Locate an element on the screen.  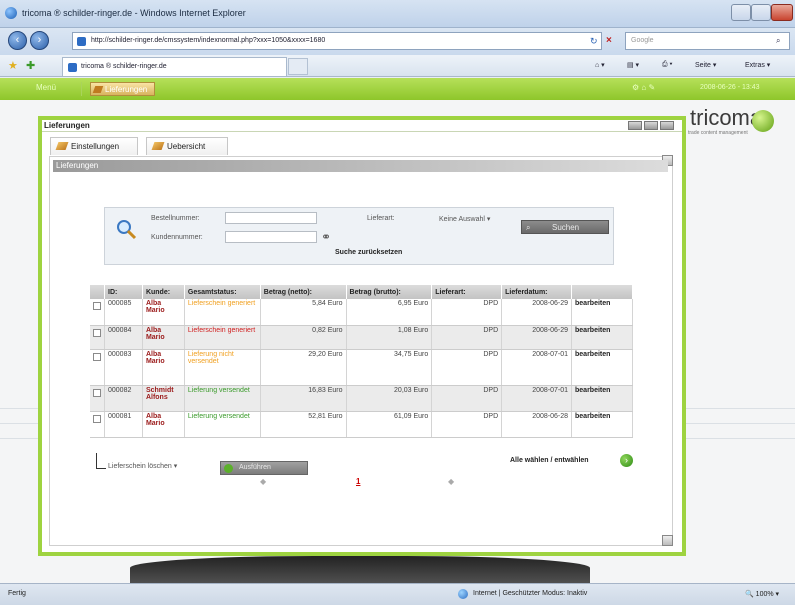
page-icon is located at coordinates (81, 41).